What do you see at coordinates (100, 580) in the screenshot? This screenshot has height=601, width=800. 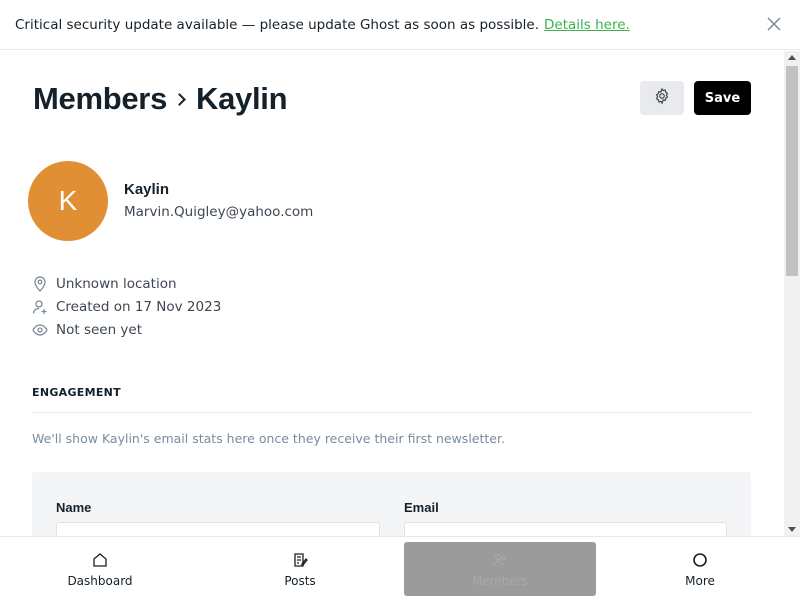 I see `nav-dashboard-label: Dashboard` at bounding box center [100, 580].